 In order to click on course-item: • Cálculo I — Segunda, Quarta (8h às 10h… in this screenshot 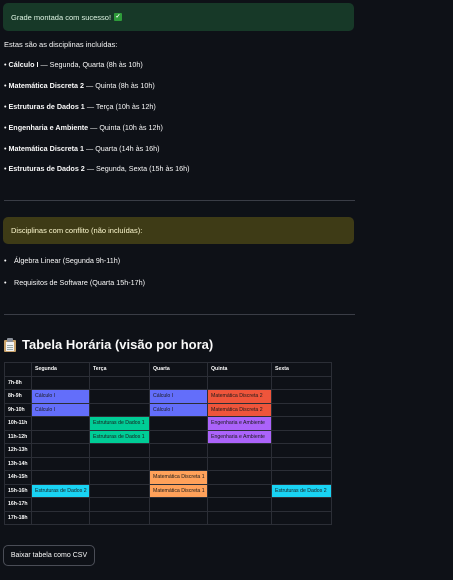, I will do `click(73, 64)`.